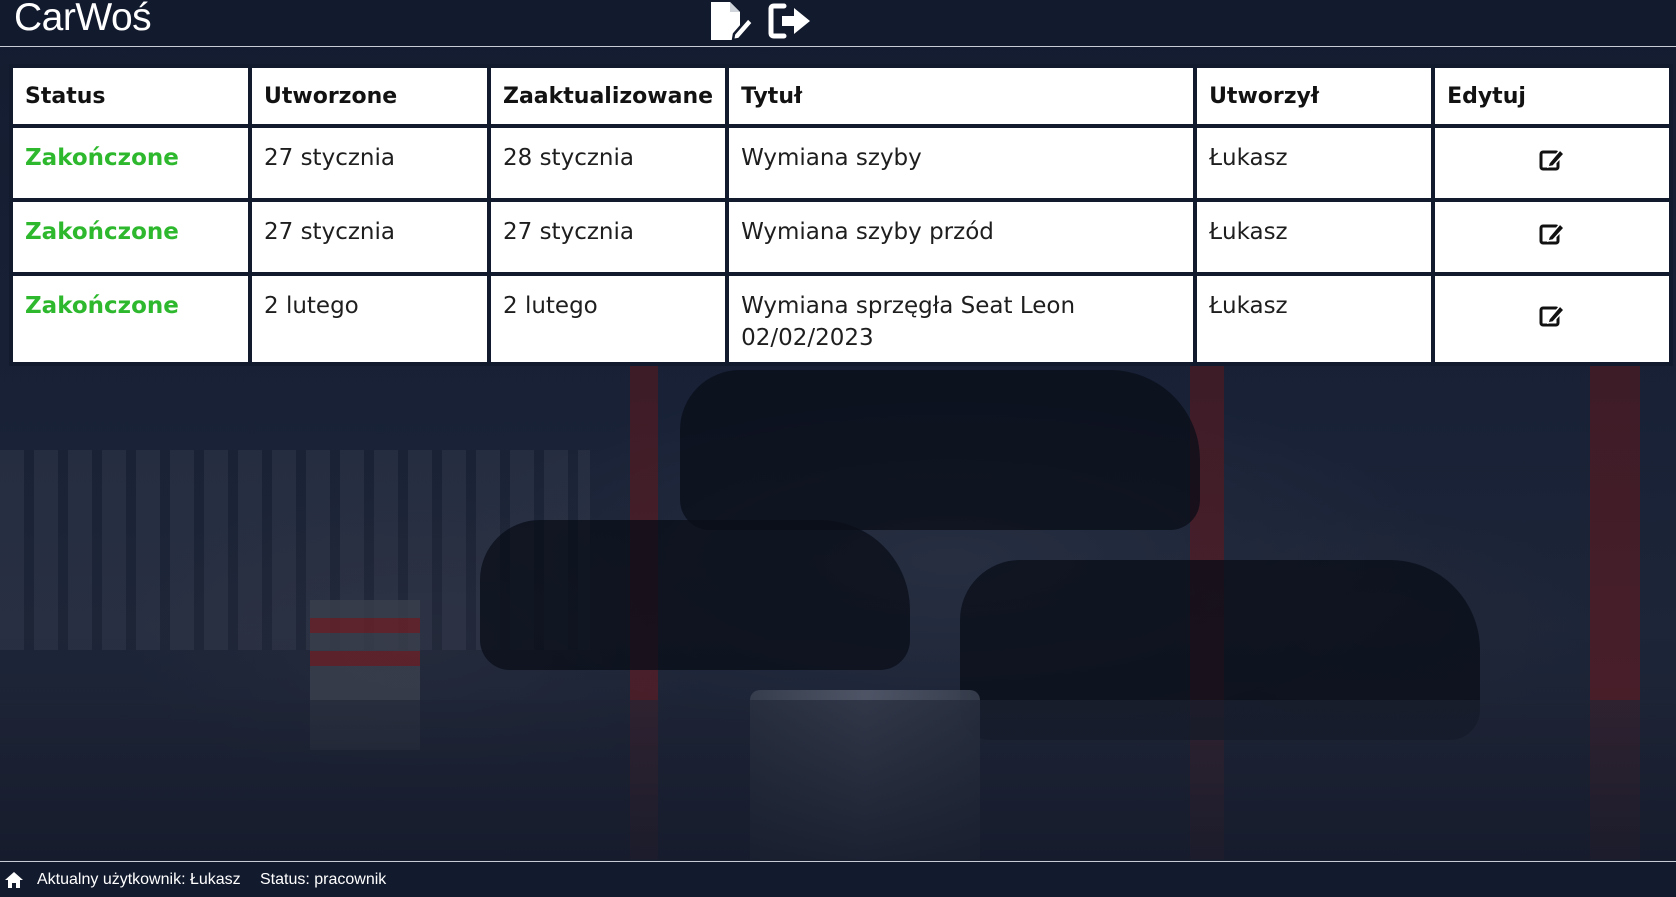  Describe the element at coordinates (608, 96) in the screenshot. I see `header-updated: Zaaktualizowane` at that location.